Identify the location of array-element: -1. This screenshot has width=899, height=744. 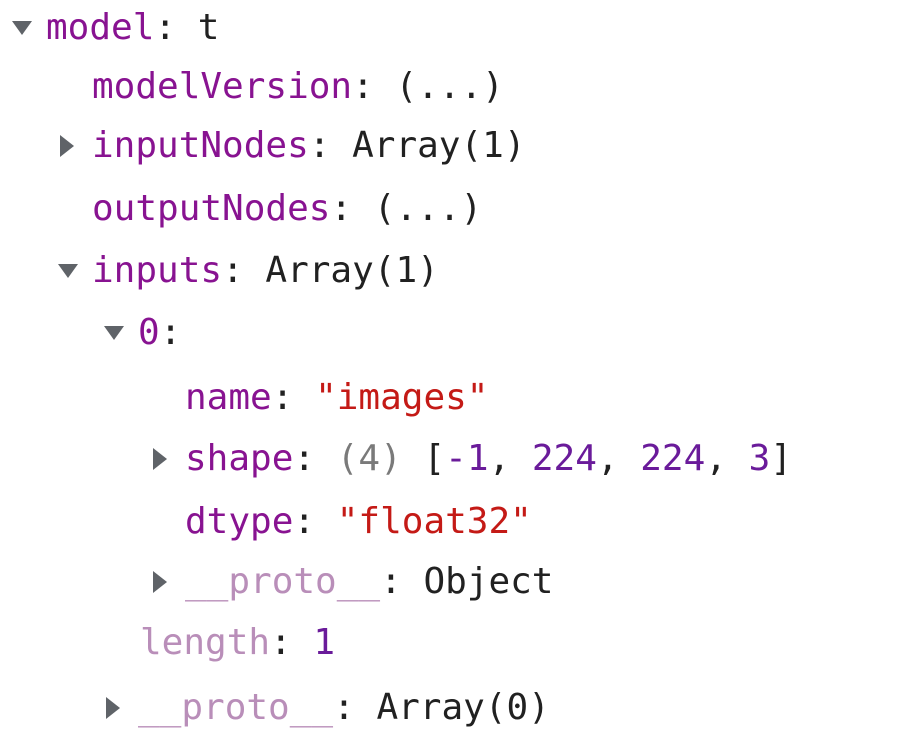
(467, 458).